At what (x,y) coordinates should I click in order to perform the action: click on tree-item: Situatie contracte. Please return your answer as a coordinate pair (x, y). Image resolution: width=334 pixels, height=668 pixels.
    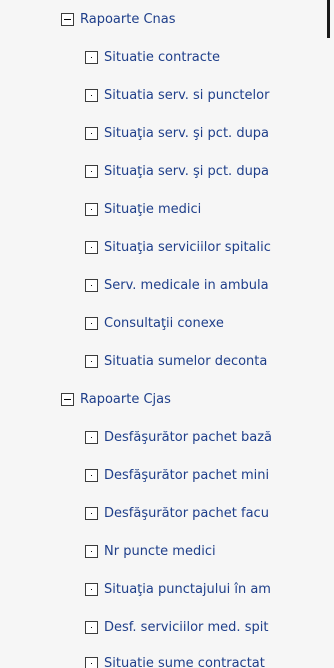
    Looking at the image, I should click on (152, 57).